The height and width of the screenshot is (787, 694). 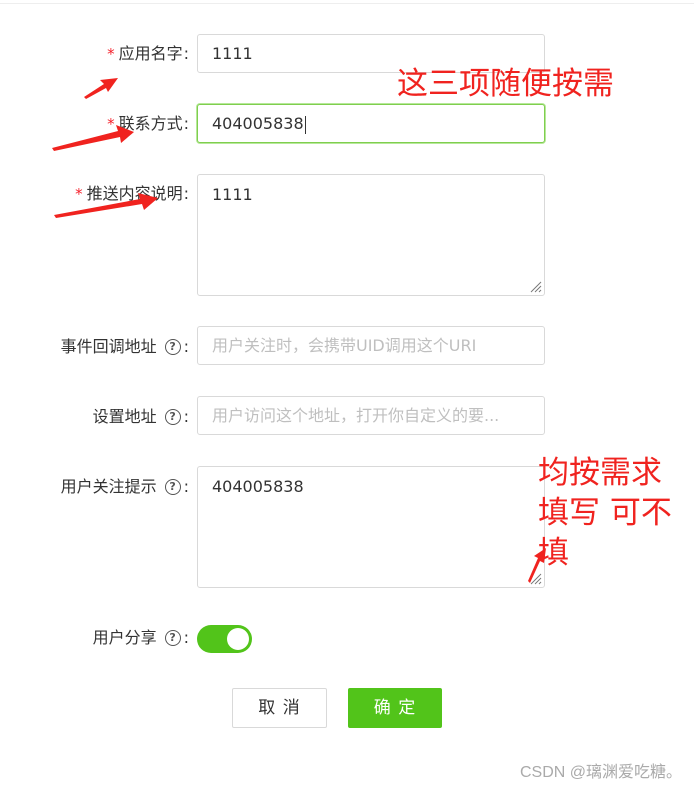 I want to click on push-desc-label: * 推送内容说明:, so click(x=132, y=193).